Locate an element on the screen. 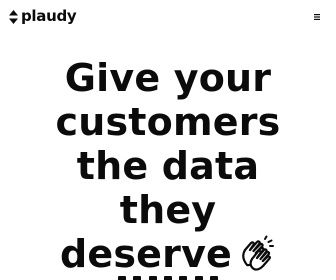 This screenshot has width=336, height=280. headline-line: the data is located at coordinates (168, 166).